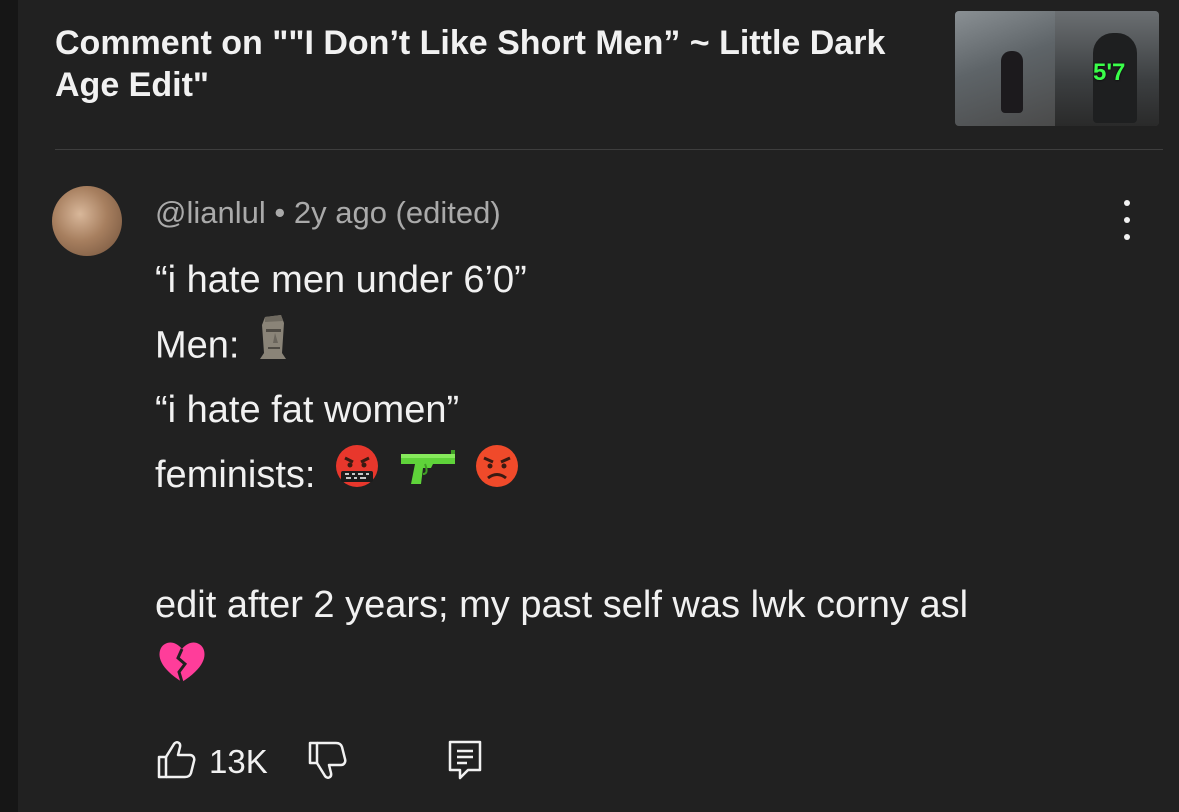 The height and width of the screenshot is (812, 1179). I want to click on reply-icon, so click(465, 762).